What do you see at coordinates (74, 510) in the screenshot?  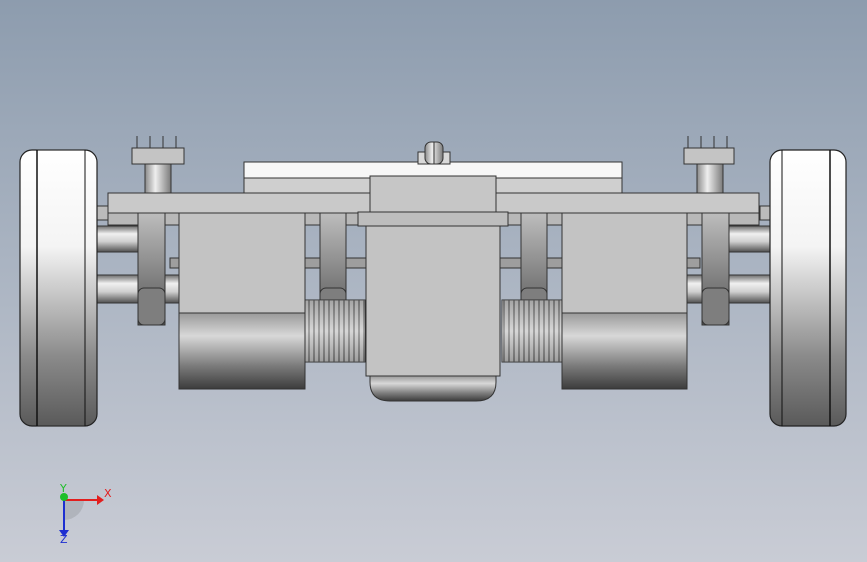 I see `triad-shadow` at bounding box center [74, 510].